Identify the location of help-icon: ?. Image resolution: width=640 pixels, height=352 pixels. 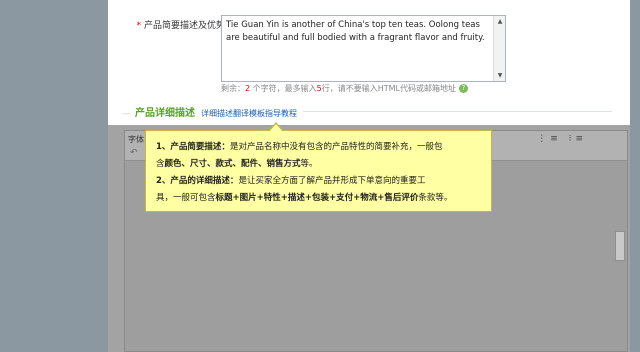
(463, 88).